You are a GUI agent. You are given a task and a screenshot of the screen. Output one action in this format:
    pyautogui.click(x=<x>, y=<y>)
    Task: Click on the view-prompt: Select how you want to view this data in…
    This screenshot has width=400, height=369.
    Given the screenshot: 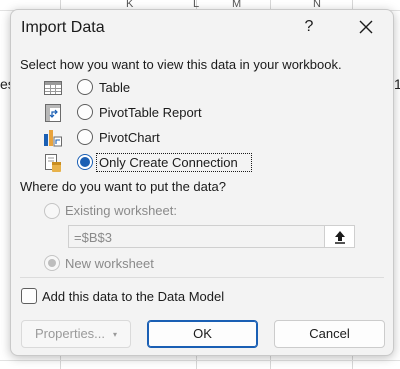 What is the action you would take?
    pyautogui.click(x=181, y=64)
    